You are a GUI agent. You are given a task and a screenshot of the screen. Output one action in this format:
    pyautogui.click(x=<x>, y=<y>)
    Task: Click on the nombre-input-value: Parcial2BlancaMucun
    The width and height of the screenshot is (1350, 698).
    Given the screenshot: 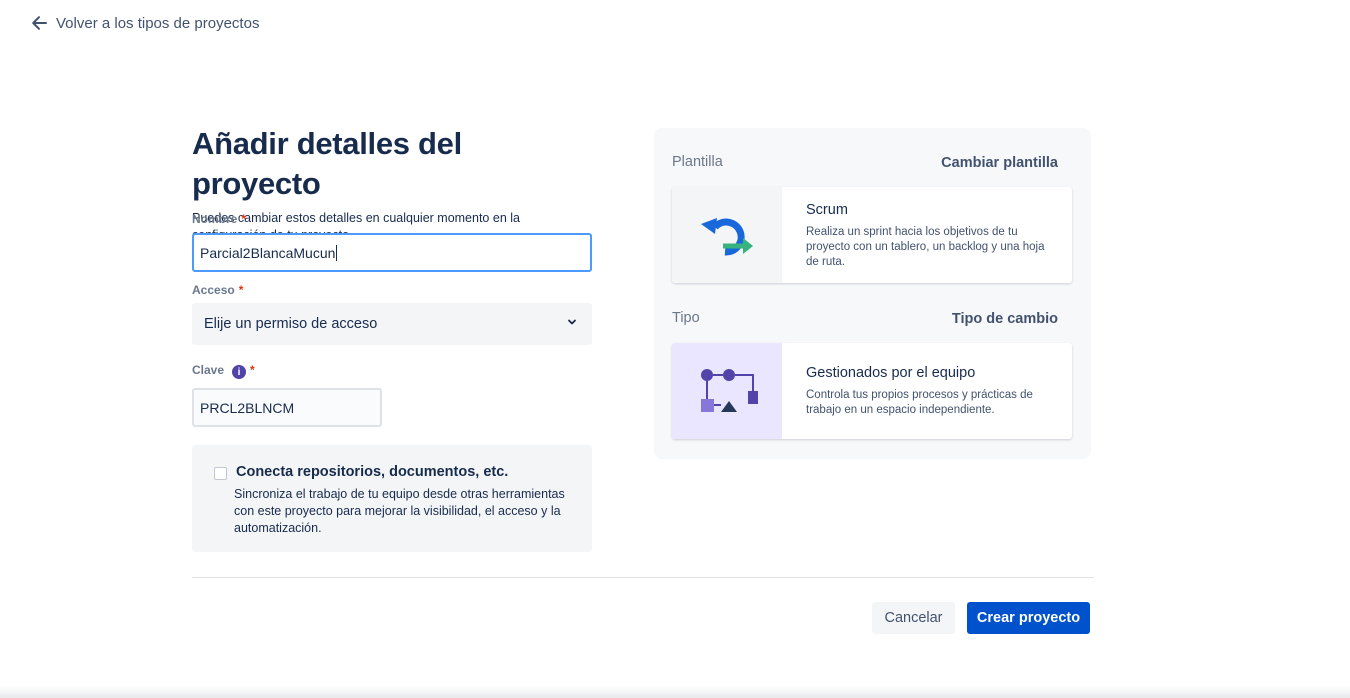 What is the action you would take?
    pyautogui.click(x=268, y=252)
    